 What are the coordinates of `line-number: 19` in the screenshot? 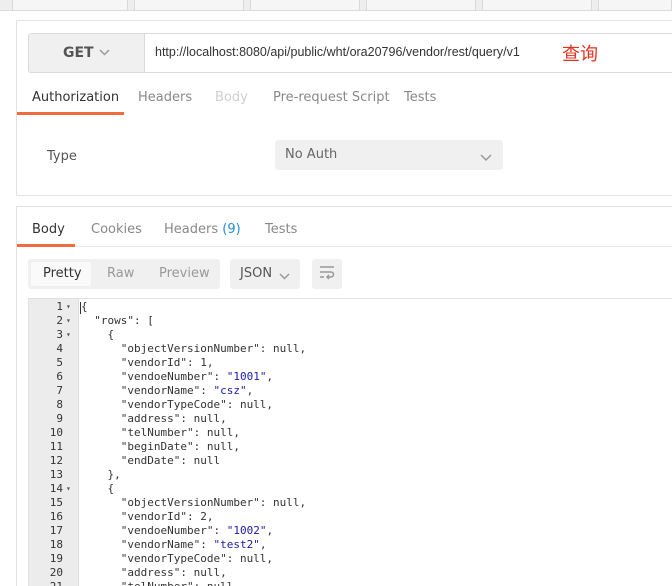 It's located at (56, 558).